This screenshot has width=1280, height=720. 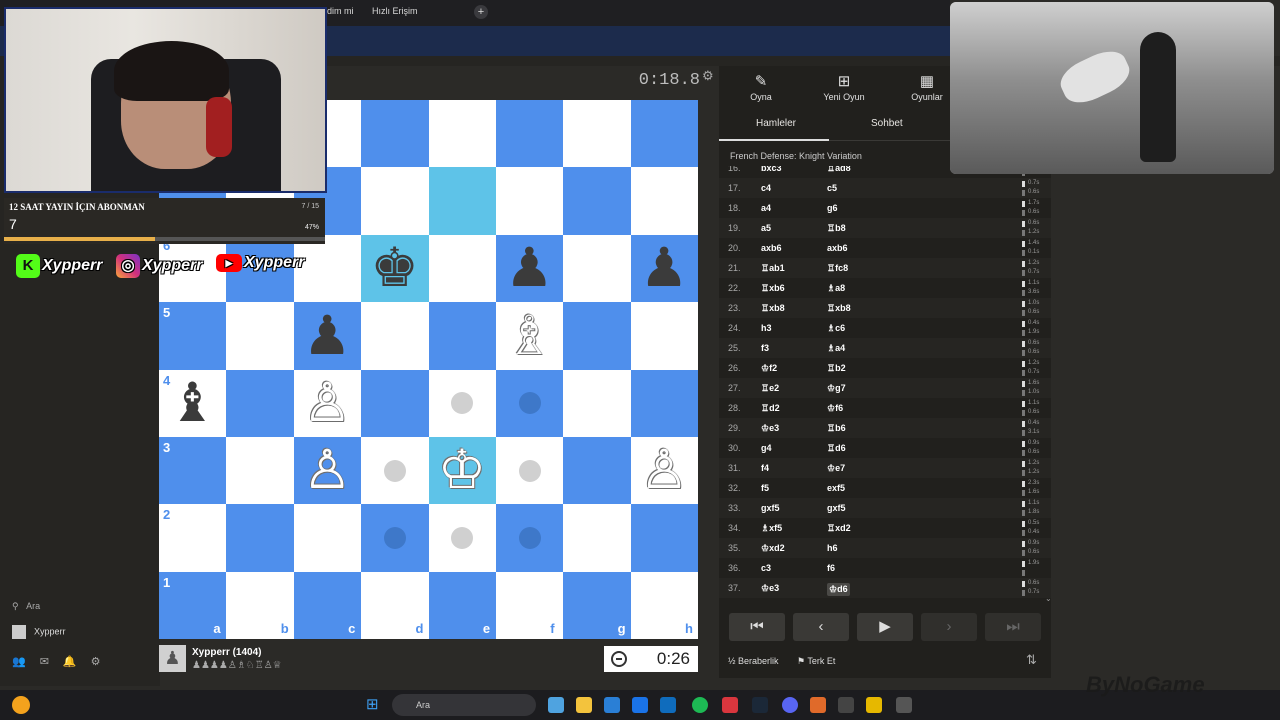 I want to click on opera-icon, so click(x=730, y=705).